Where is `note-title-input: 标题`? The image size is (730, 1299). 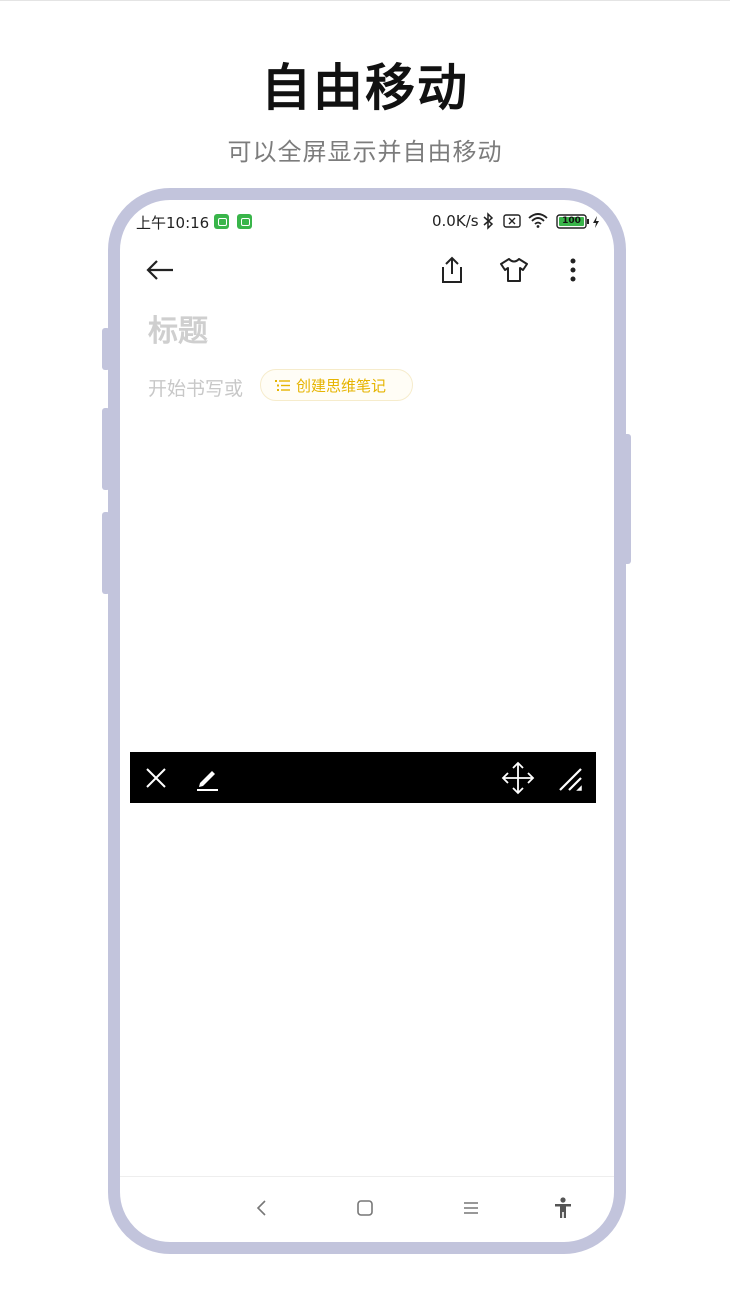
note-title-input: 标题 is located at coordinates (178, 328).